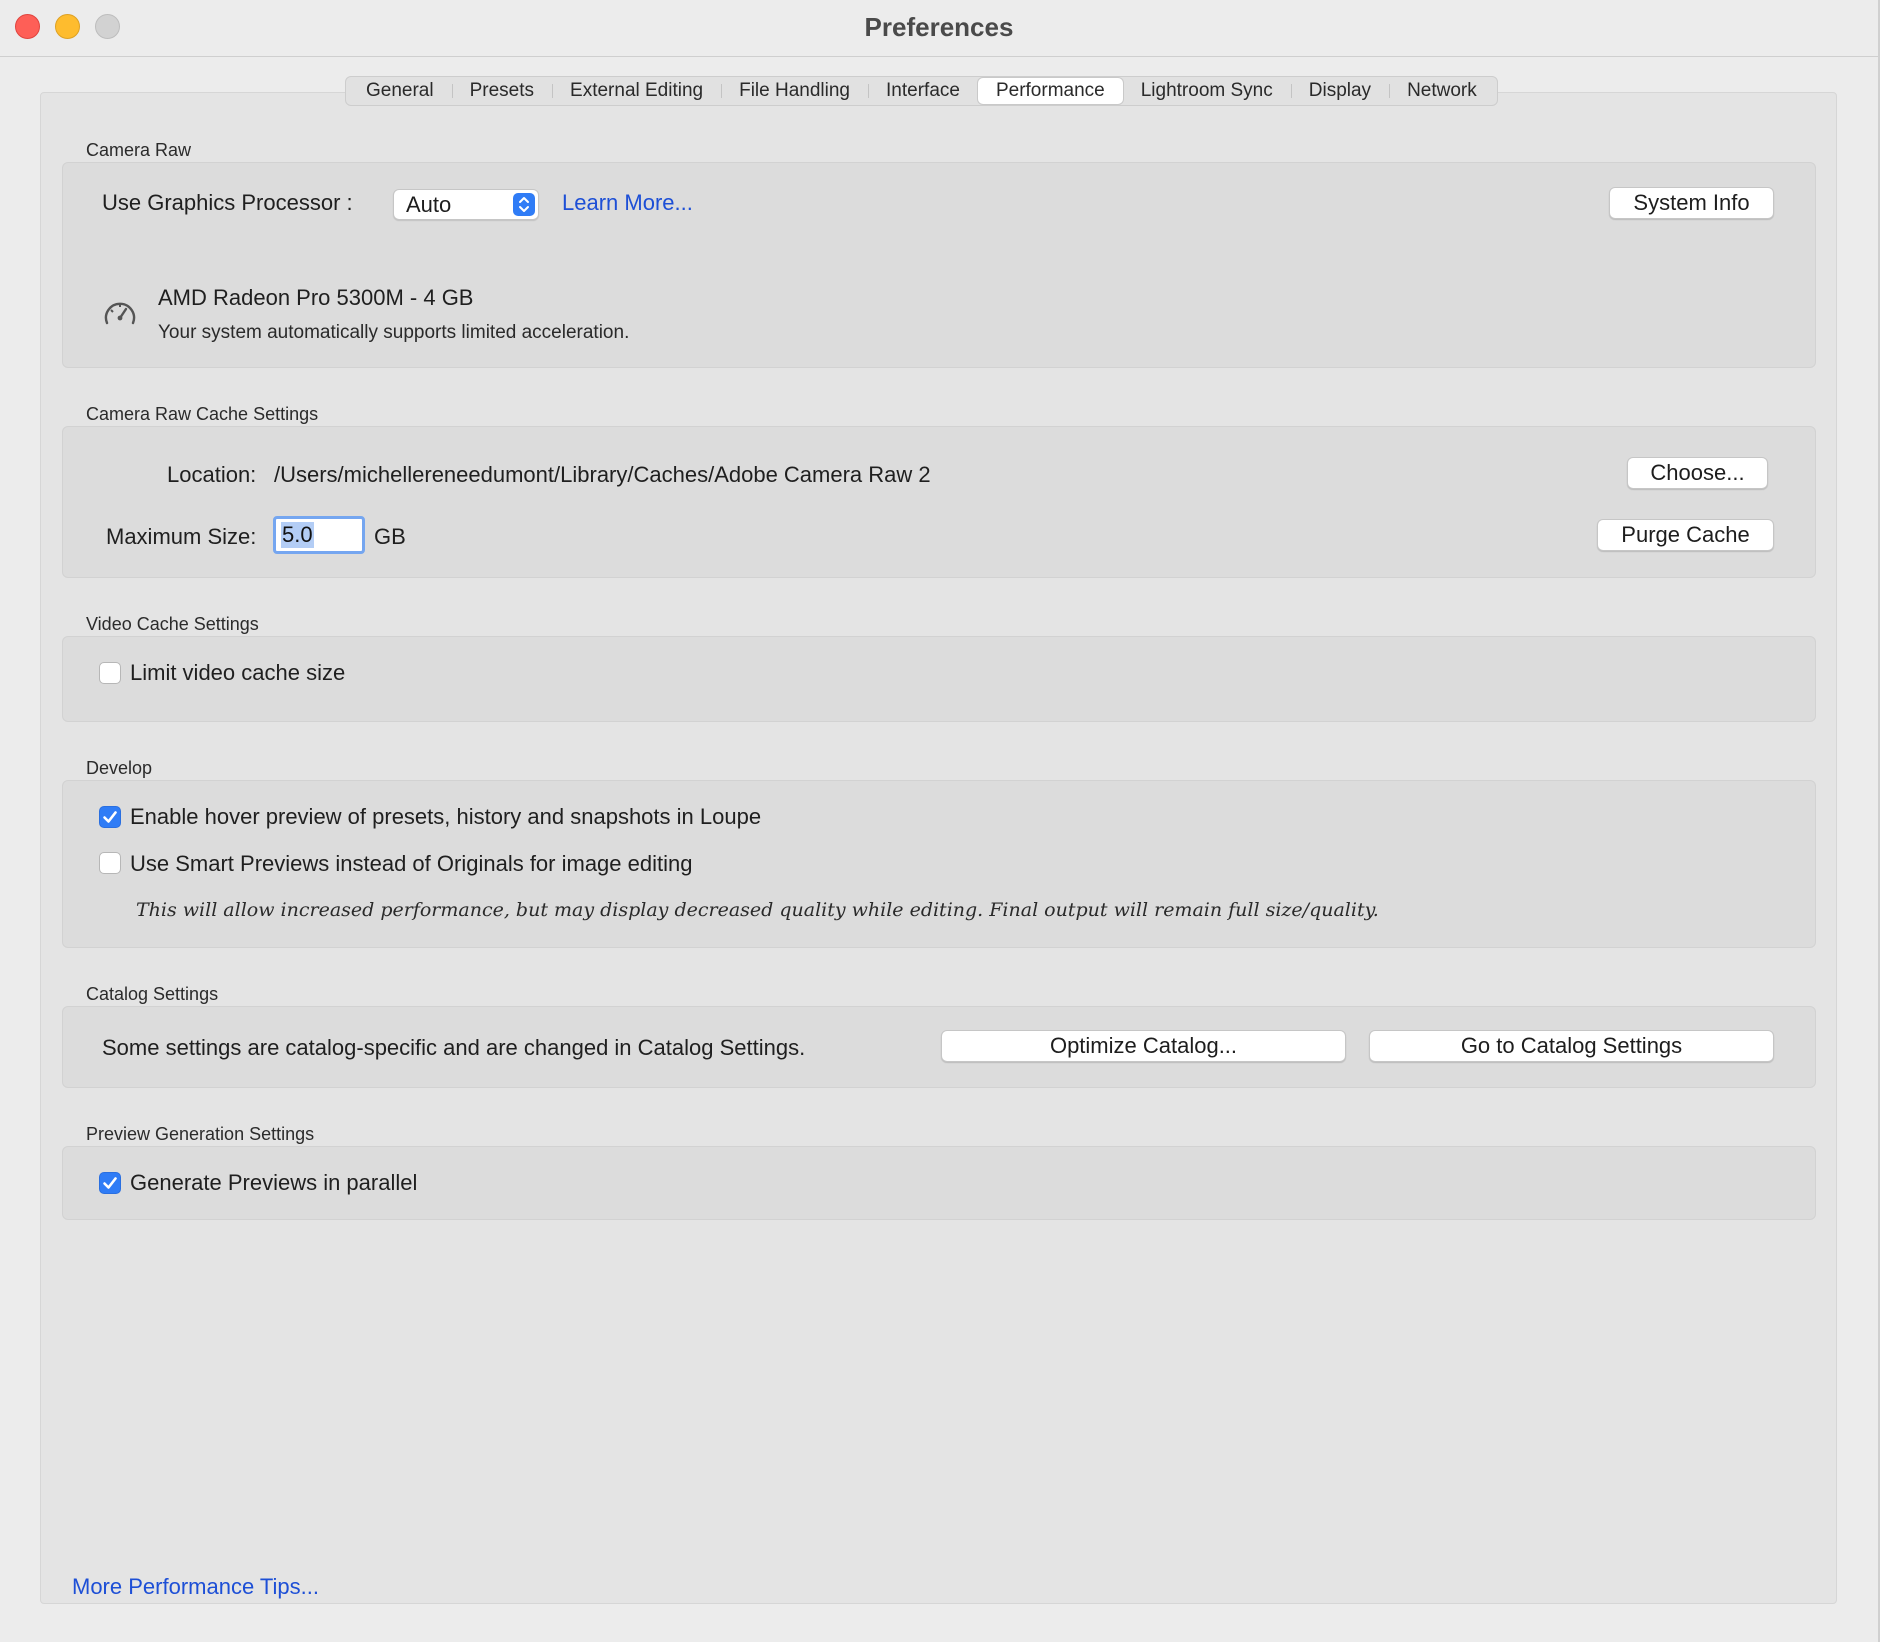 The width and height of the screenshot is (1880, 1642). I want to click on catalog-settings-heading: Catalog Settings, so click(152, 994).